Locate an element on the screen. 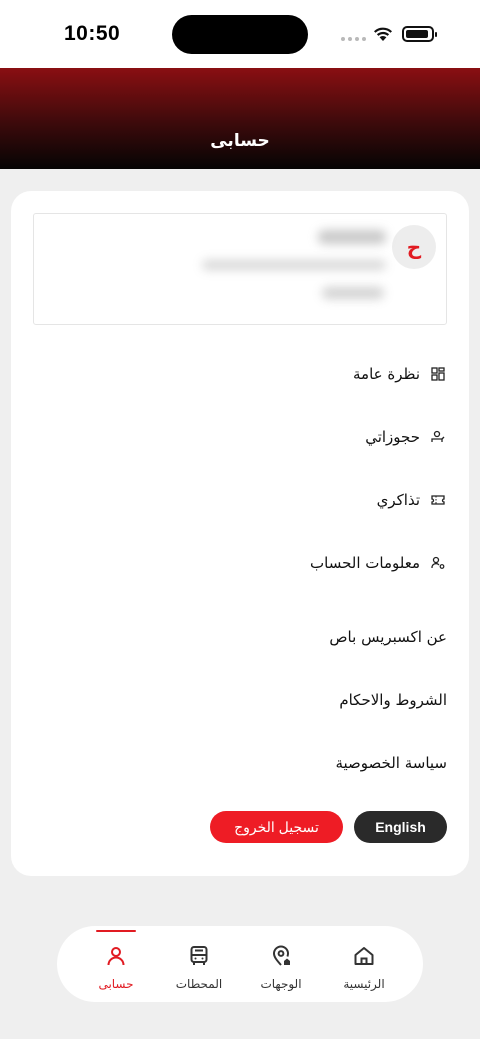 This screenshot has height=1039, width=480. bottom-tab-bar: الرئيسية الوجهات المحطات حسابى is located at coordinates (240, 964).